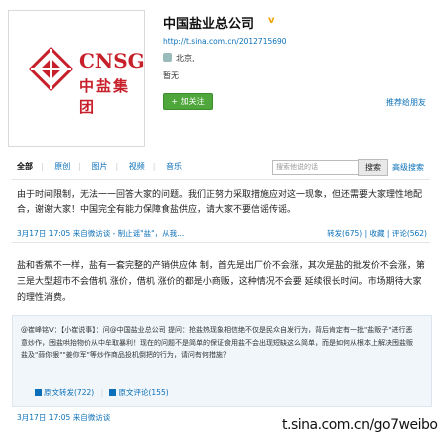 This screenshot has height=441, width=440. What do you see at coordinates (76, 78) in the screenshot?
I see `company-logo: CNSG 中盐集团` at bounding box center [76, 78].